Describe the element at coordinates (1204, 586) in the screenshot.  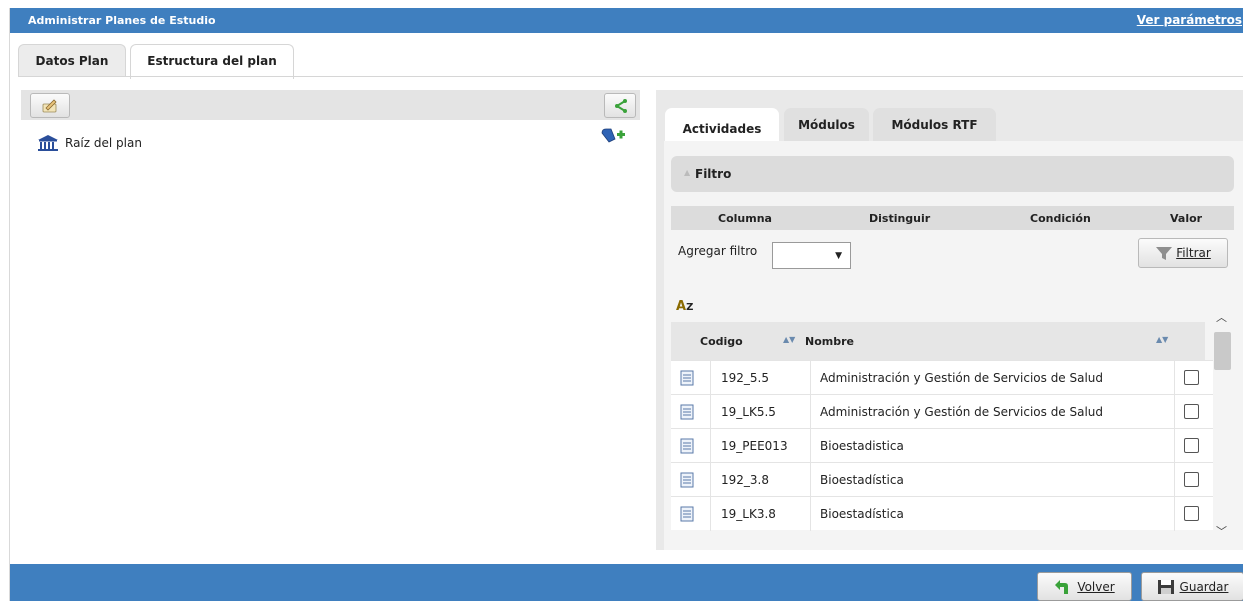
I see `save-button-label: Guardar` at that location.